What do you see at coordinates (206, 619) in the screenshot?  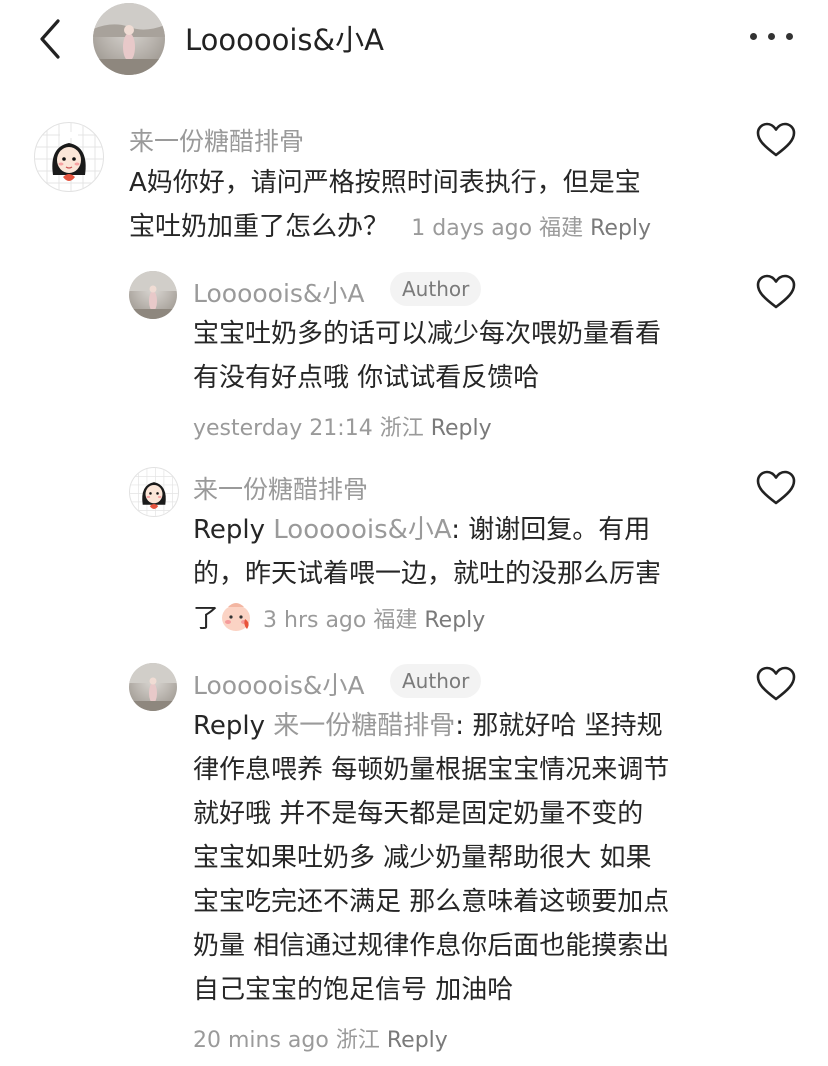 I see `reply-text: 了` at bounding box center [206, 619].